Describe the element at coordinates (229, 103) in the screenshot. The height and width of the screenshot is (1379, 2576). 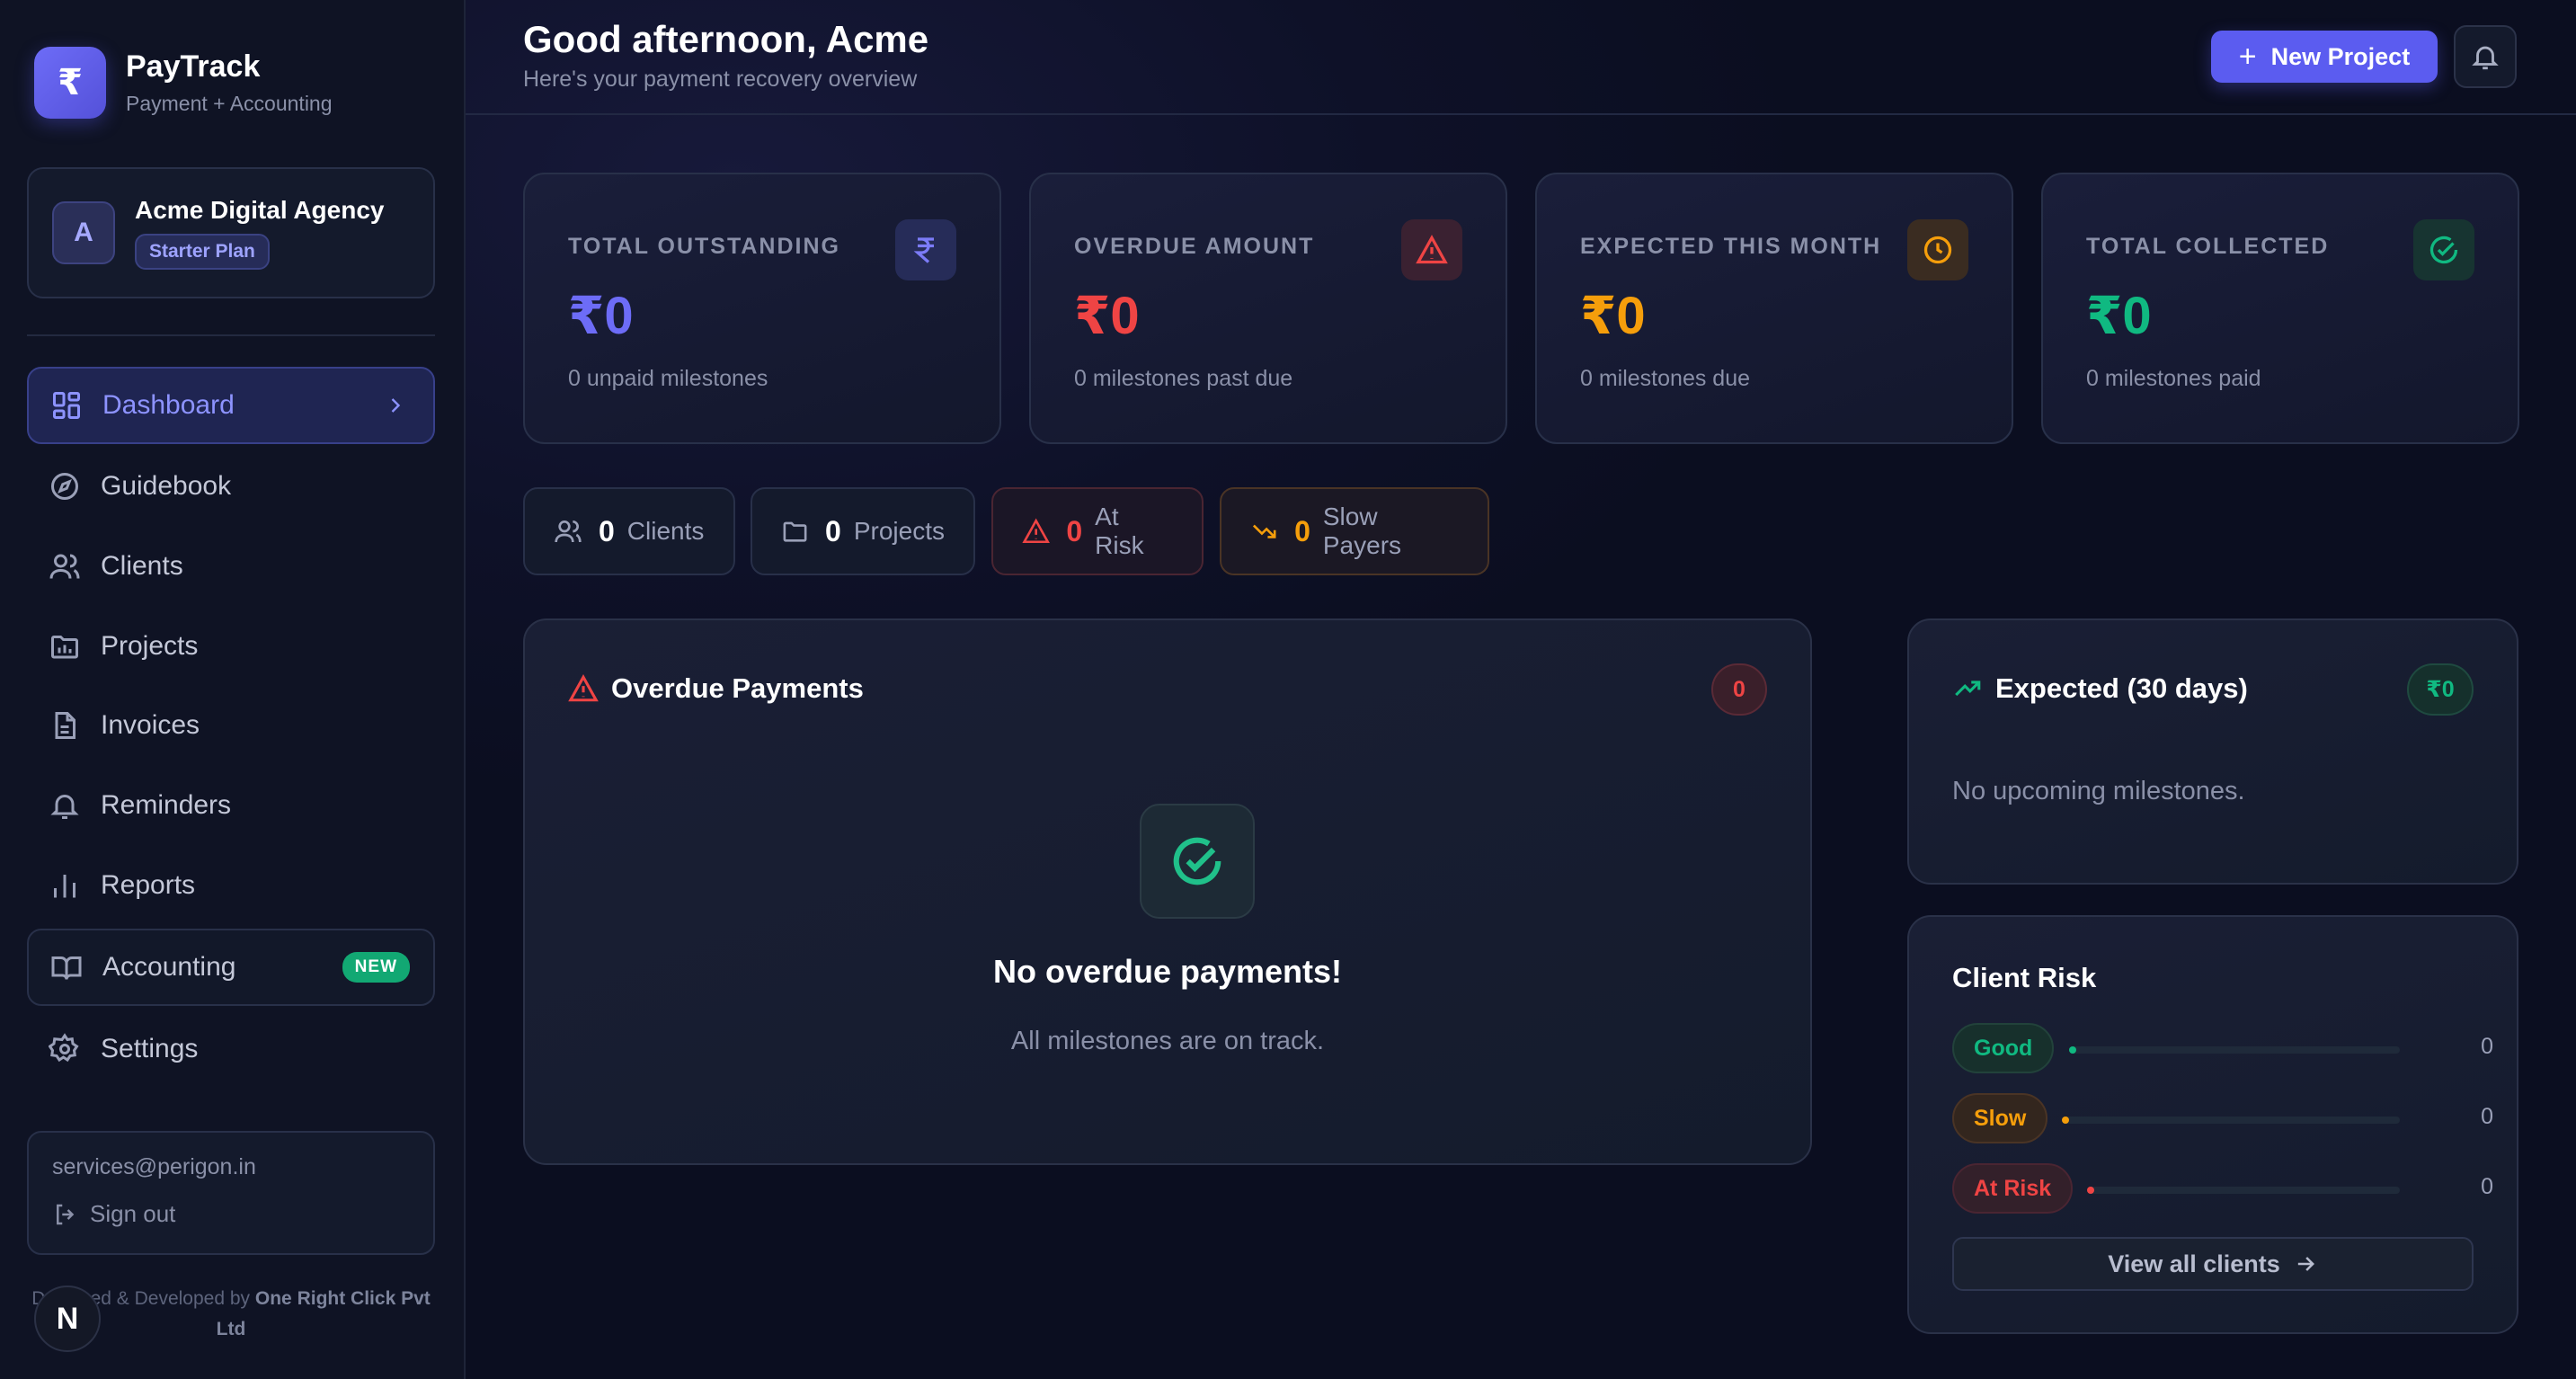
I see `brand-subtitle: Payment + Accounting` at that location.